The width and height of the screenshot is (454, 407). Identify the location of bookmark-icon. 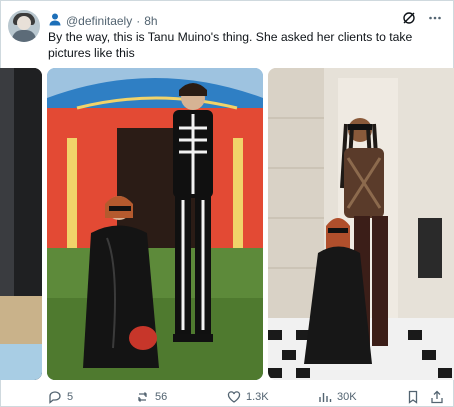
(413, 397).